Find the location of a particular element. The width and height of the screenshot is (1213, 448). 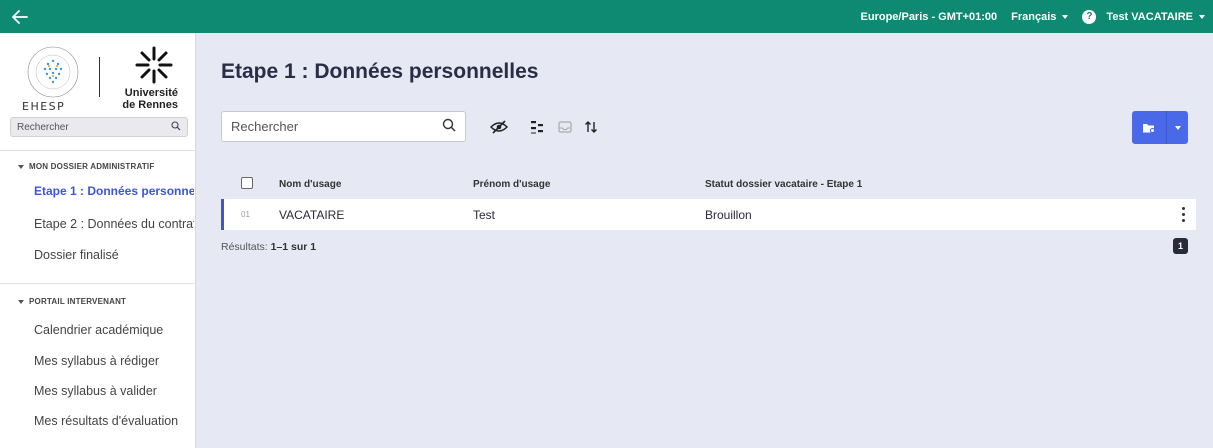

pagination-page: 1 is located at coordinates (1180, 246).